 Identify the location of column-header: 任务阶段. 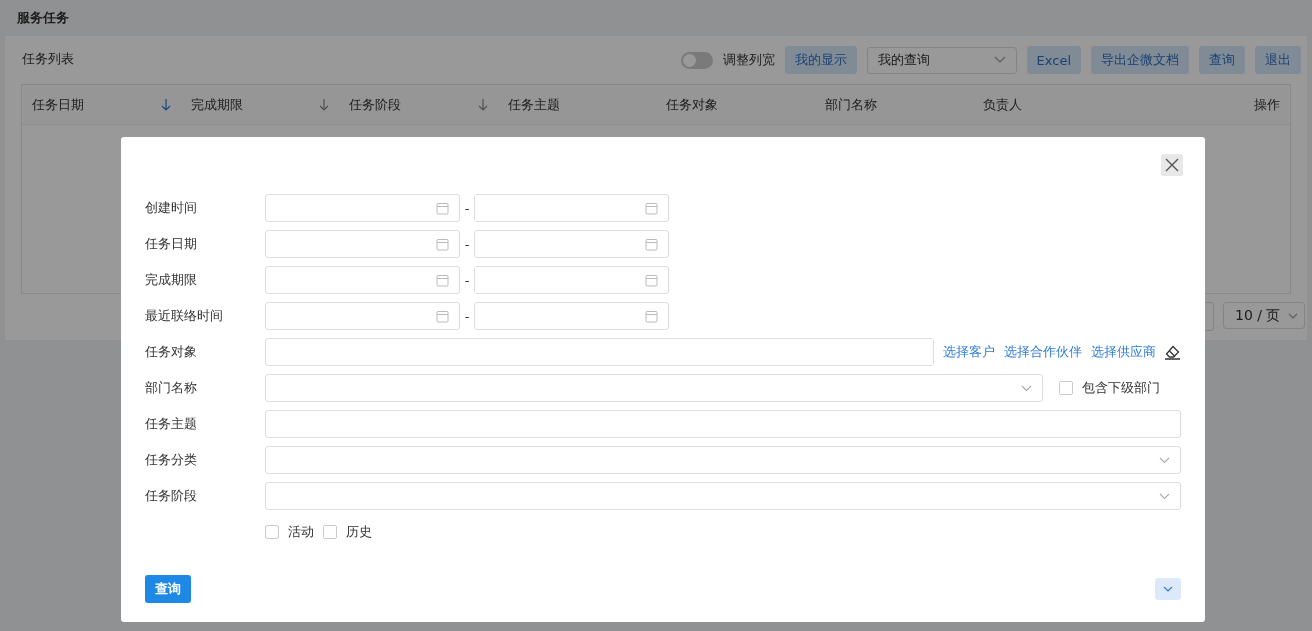
(375, 104).